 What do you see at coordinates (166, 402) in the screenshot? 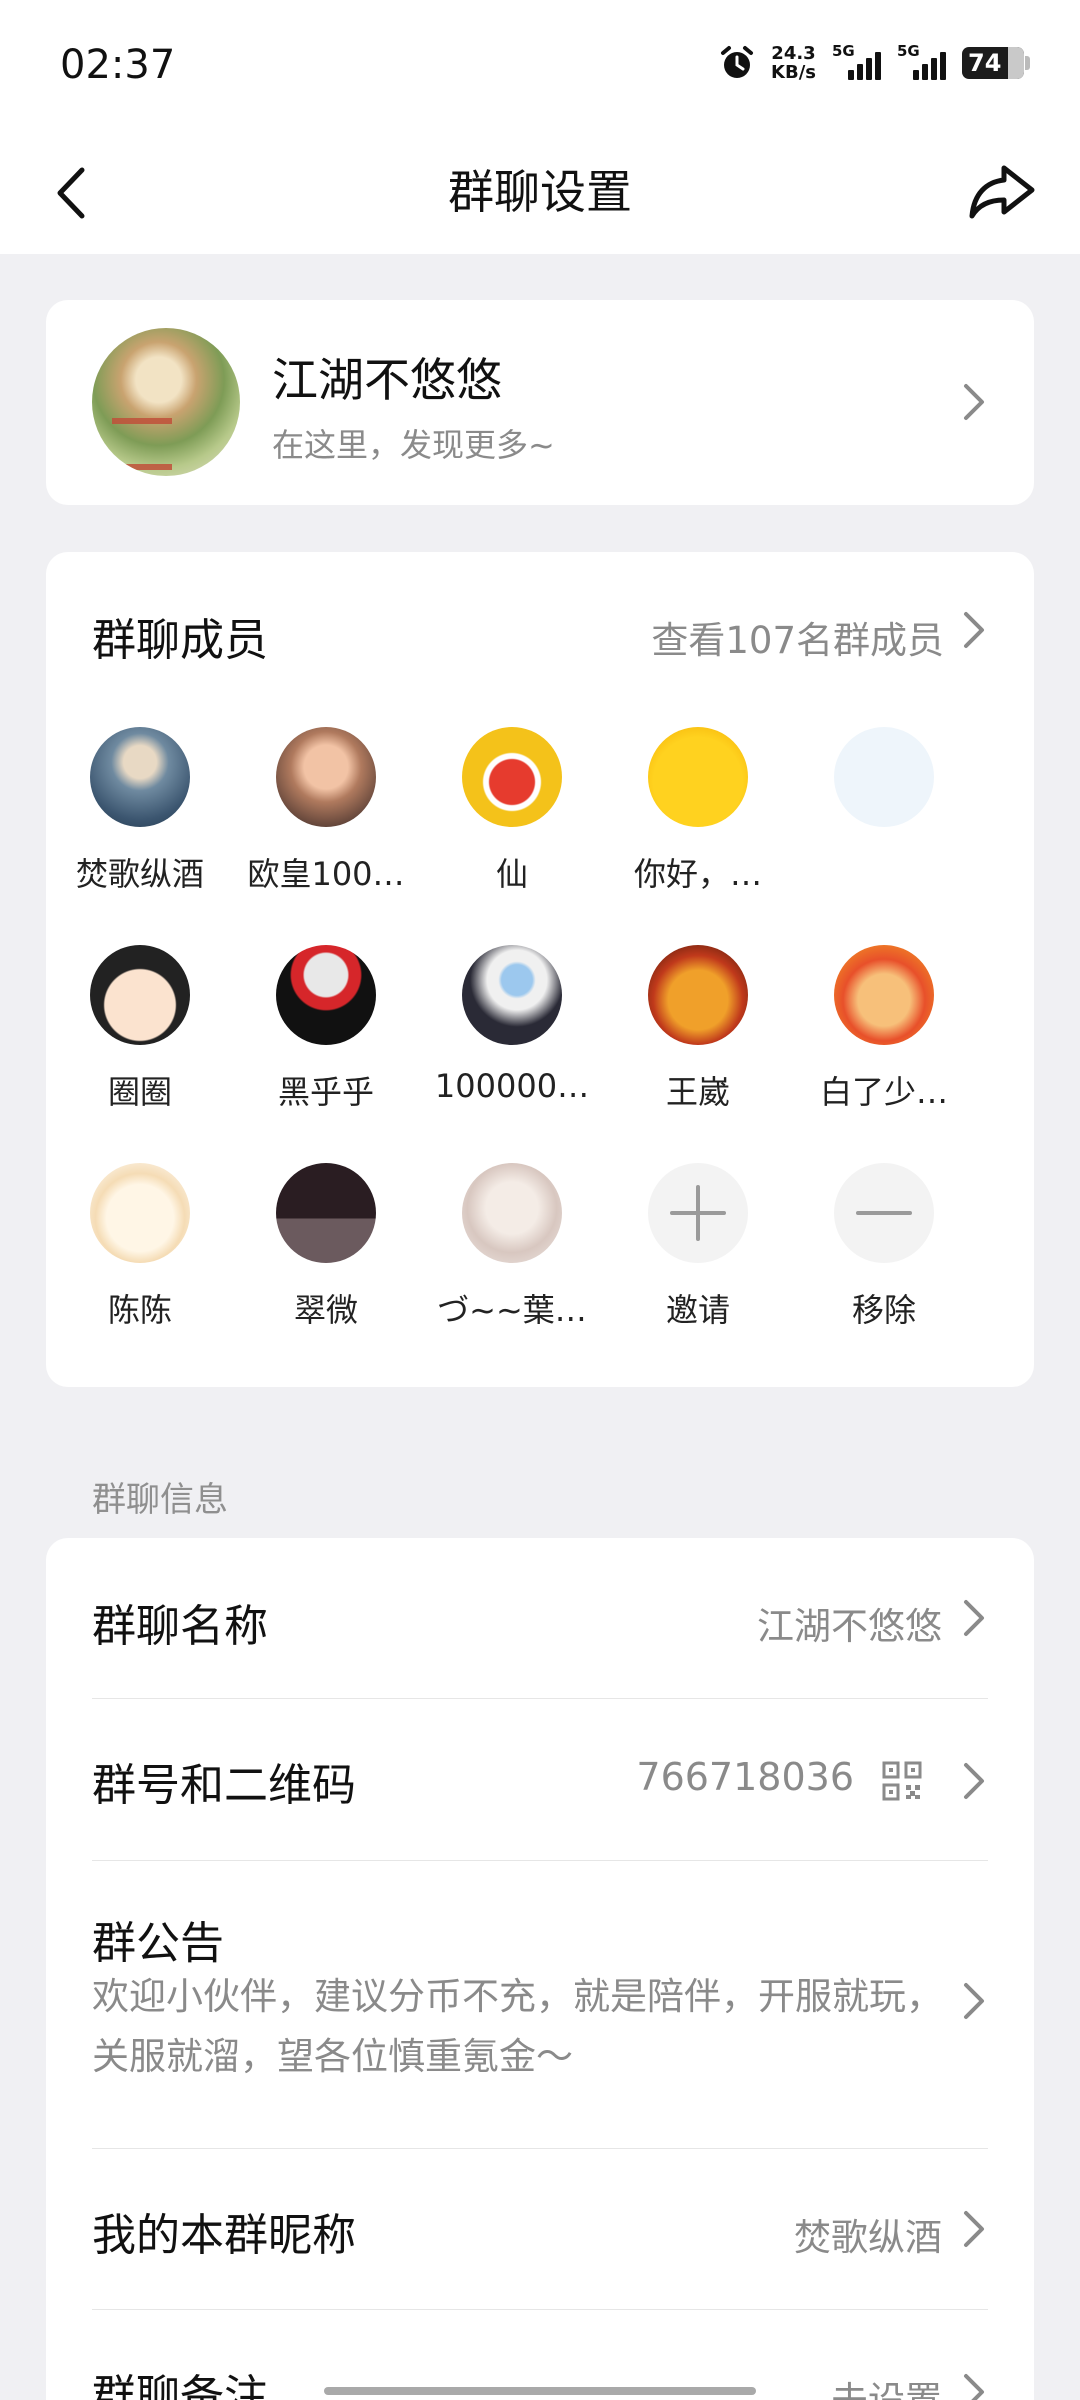
I see `group-avatar` at bounding box center [166, 402].